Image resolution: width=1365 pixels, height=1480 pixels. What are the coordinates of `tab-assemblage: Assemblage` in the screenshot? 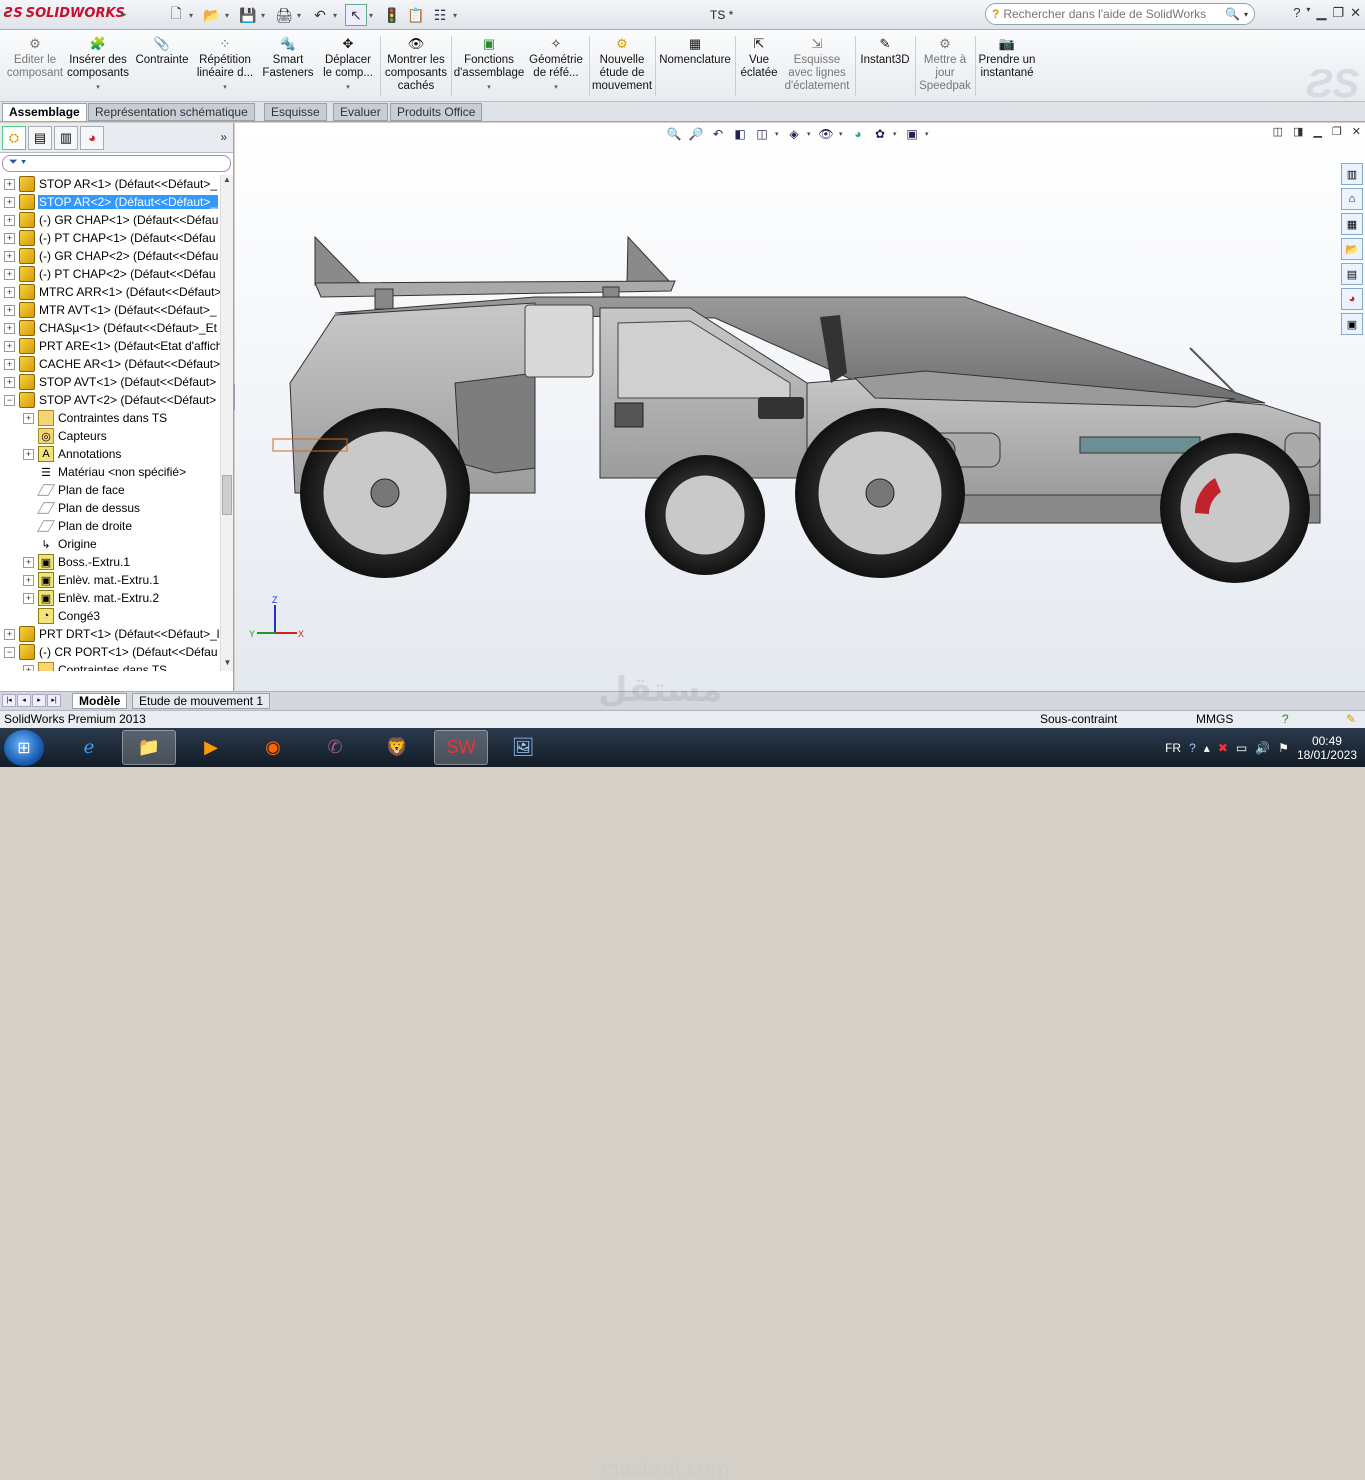 It's located at (44, 112).